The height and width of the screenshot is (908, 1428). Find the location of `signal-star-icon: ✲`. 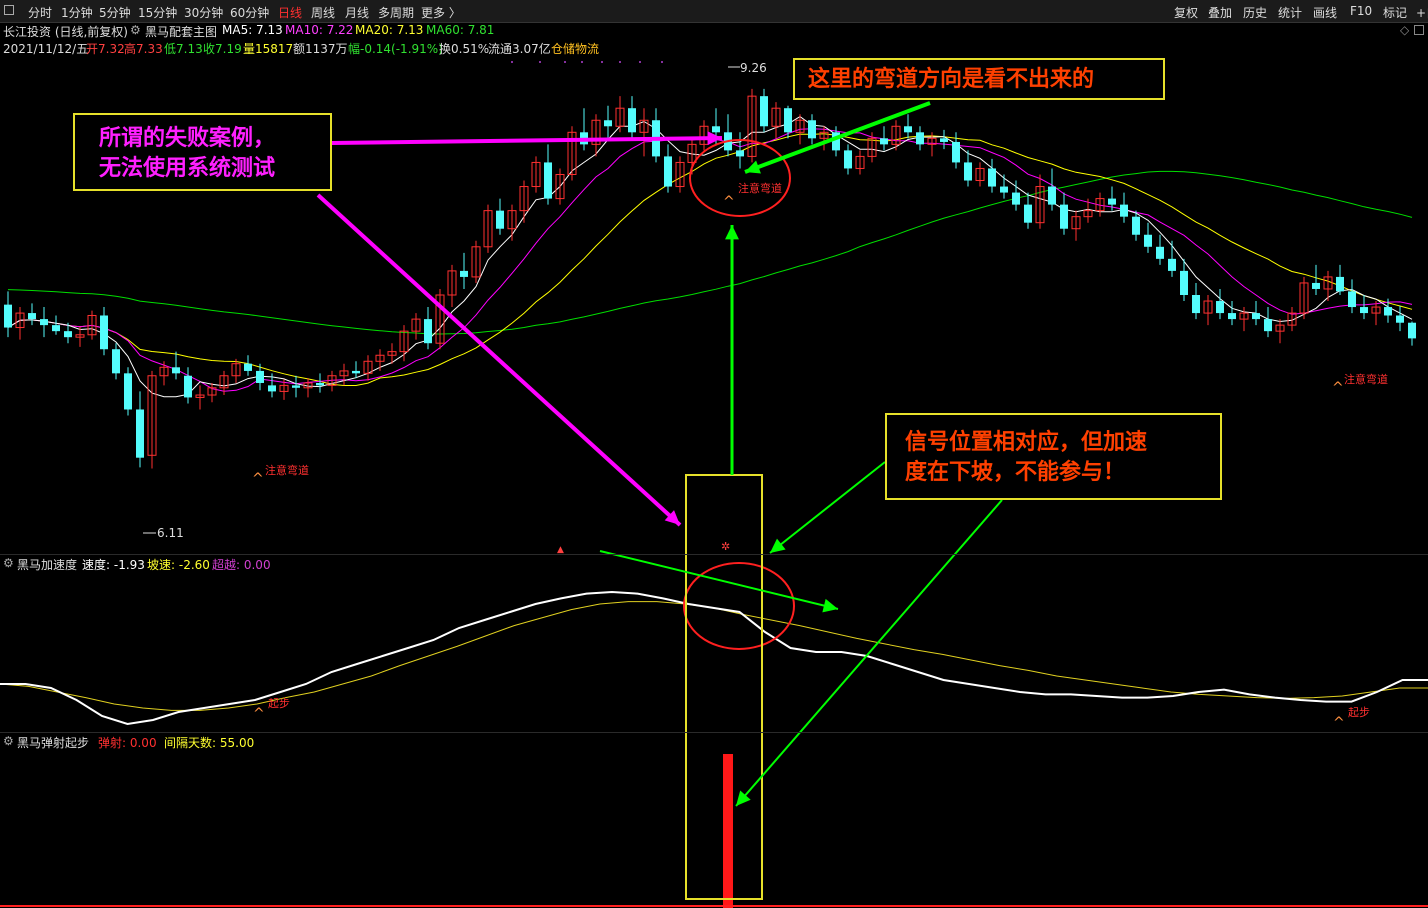

signal-star-icon: ✲ is located at coordinates (725, 546).